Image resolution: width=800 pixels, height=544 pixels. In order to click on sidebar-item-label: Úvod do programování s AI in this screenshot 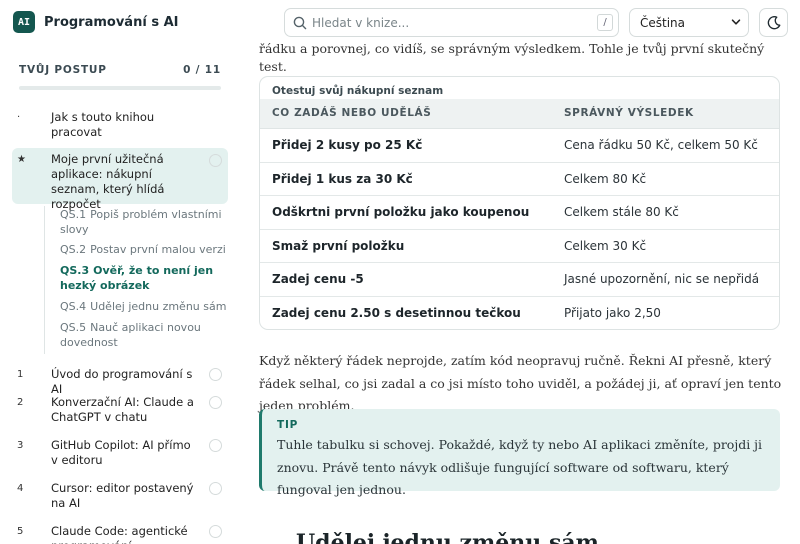, I will do `click(122, 381)`.